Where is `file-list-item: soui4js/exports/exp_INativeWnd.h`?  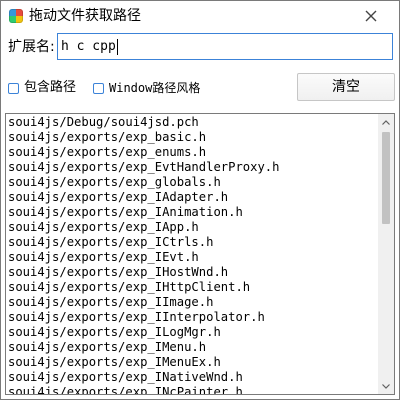 file-list-item: soui4js/exports/exp_INativeWnd.h is located at coordinates (193, 377).